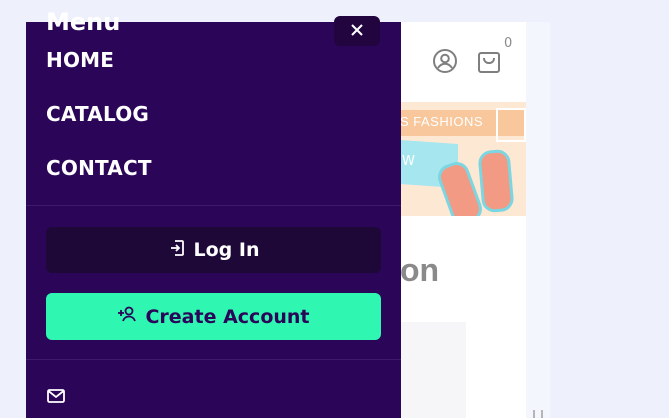  I want to click on banner-frame, so click(511, 125).